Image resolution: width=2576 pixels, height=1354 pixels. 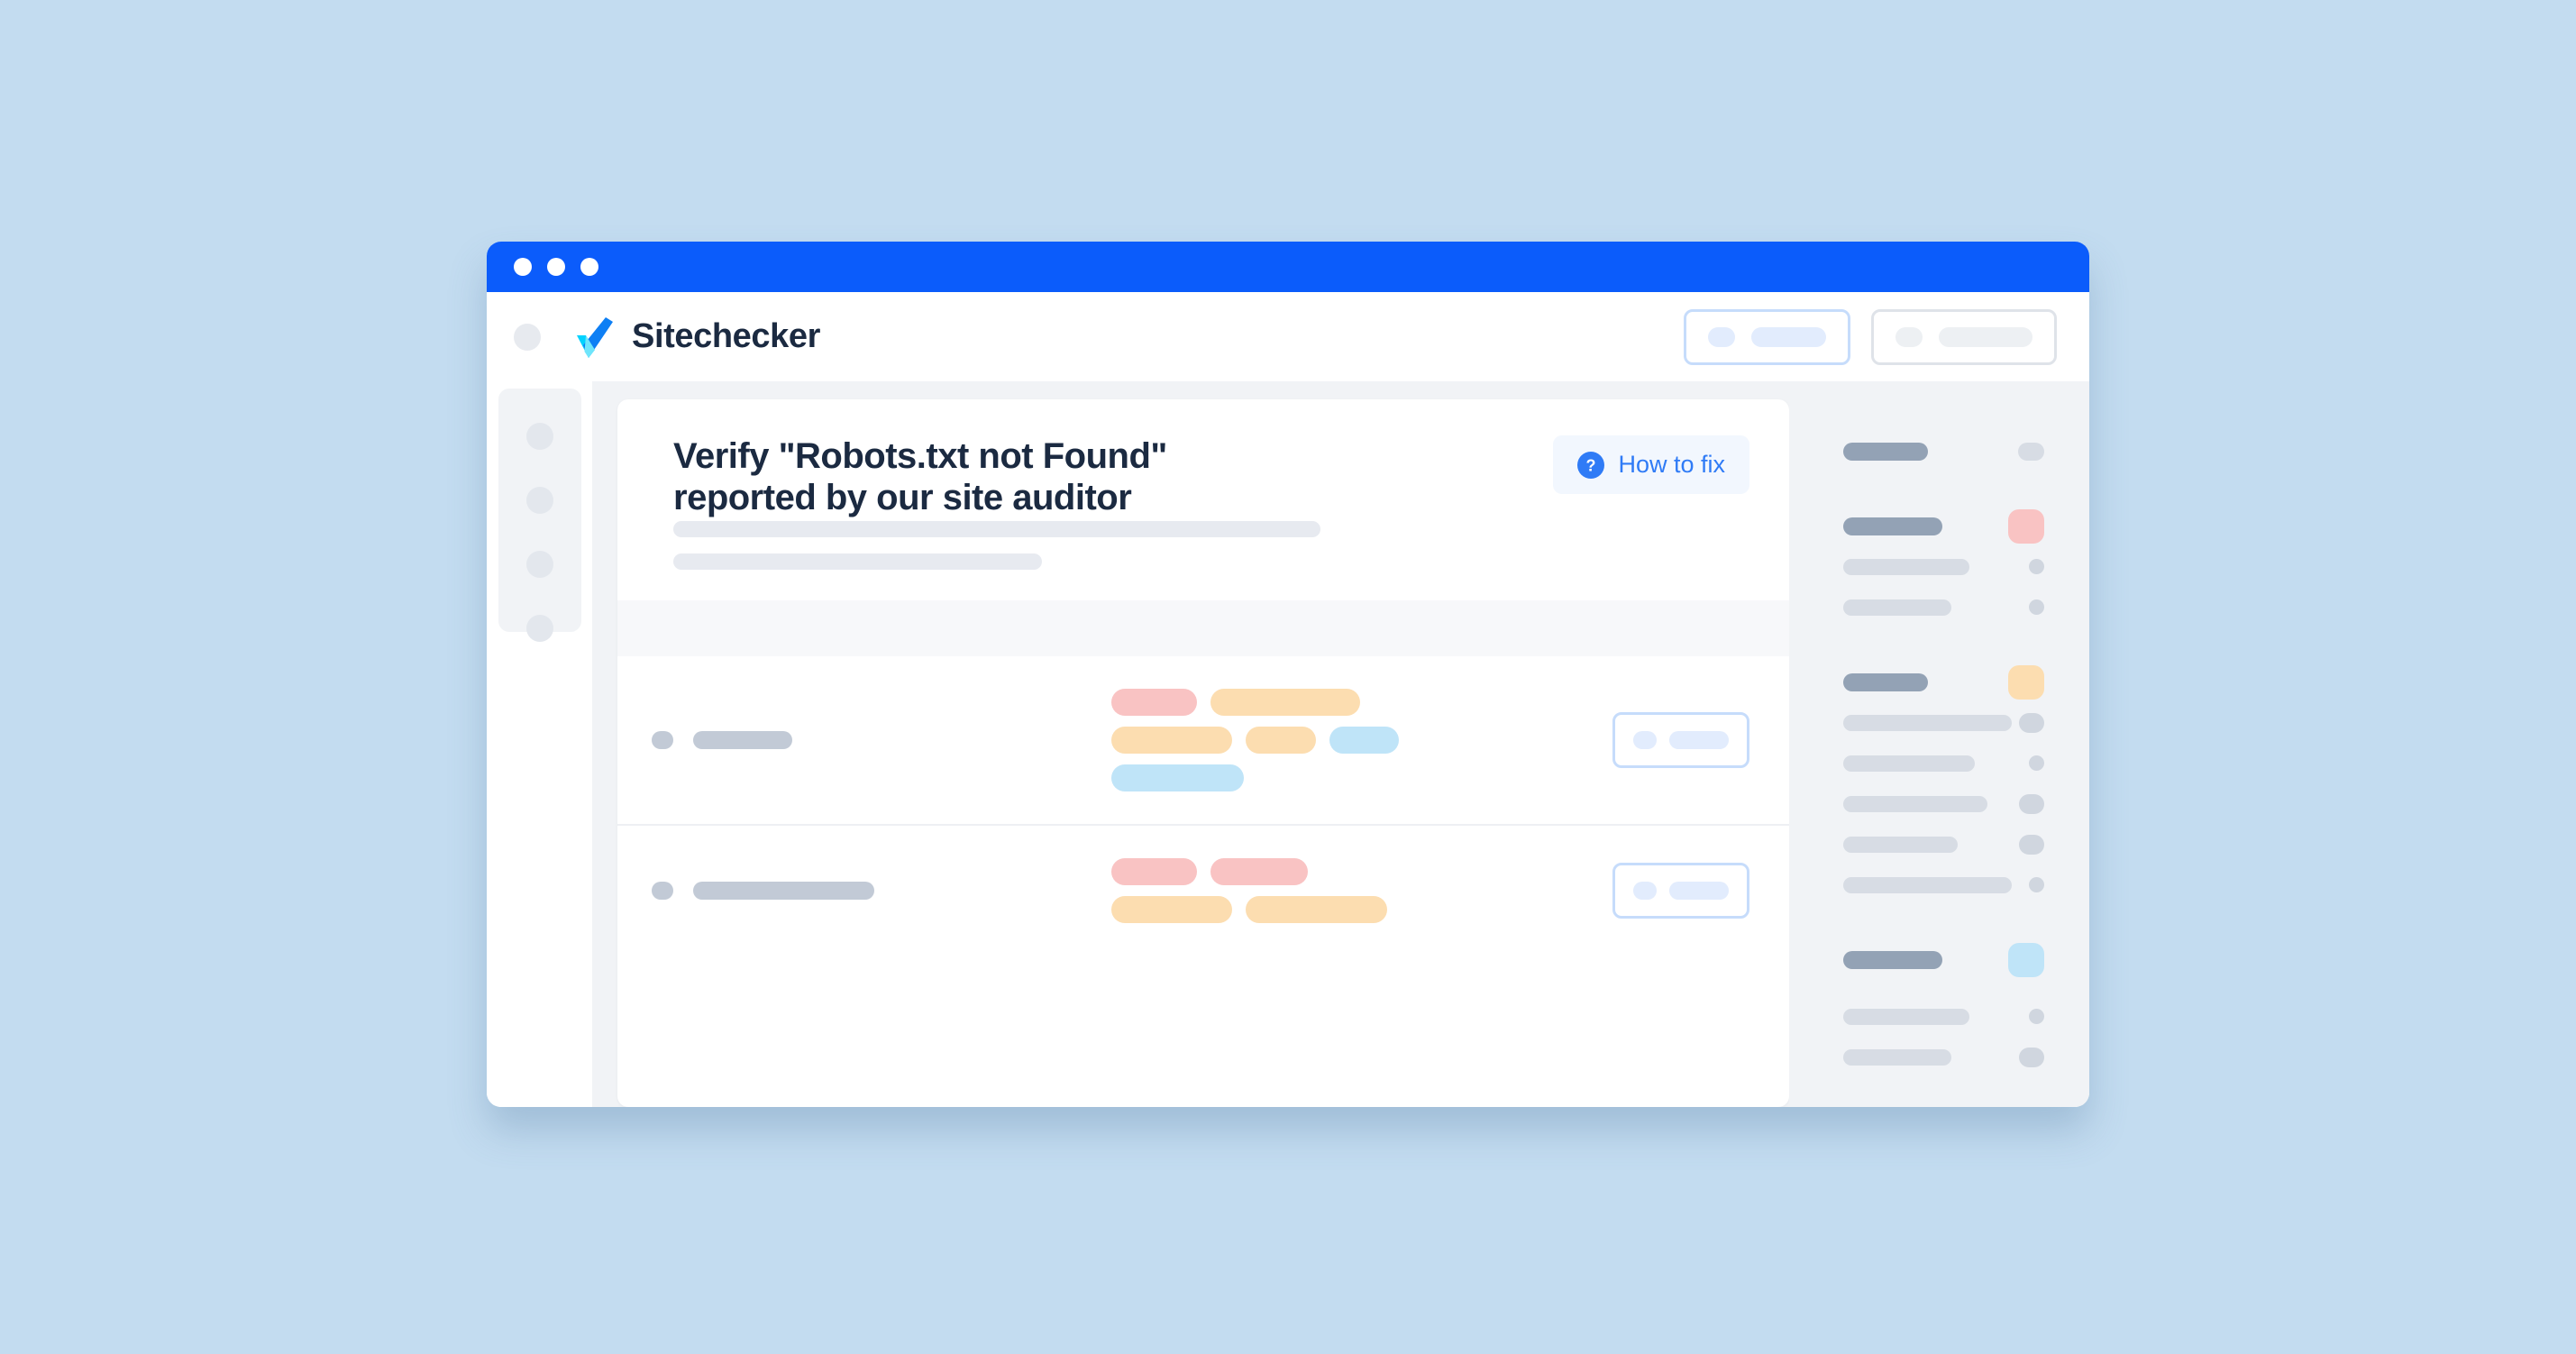 What do you see at coordinates (539, 744) in the screenshot?
I see `left-sidebar` at bounding box center [539, 744].